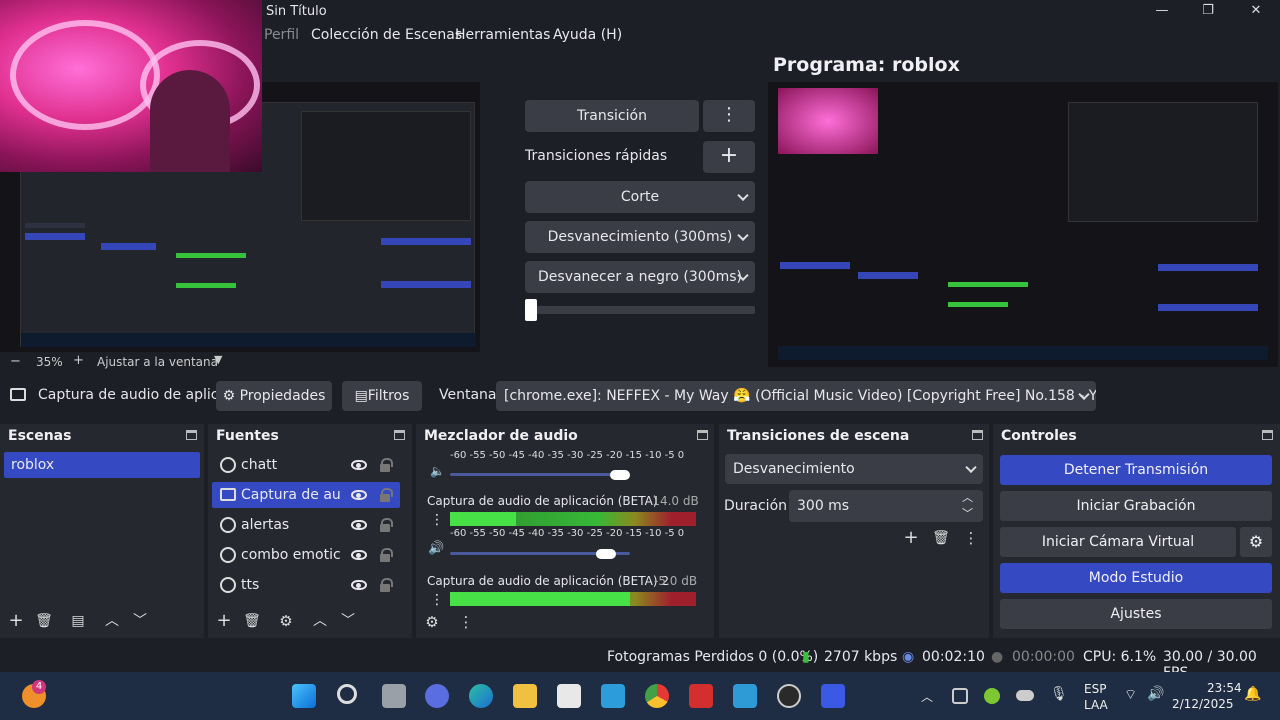 This screenshot has height=720, width=1280. I want to click on source-item: tts, so click(306, 585).